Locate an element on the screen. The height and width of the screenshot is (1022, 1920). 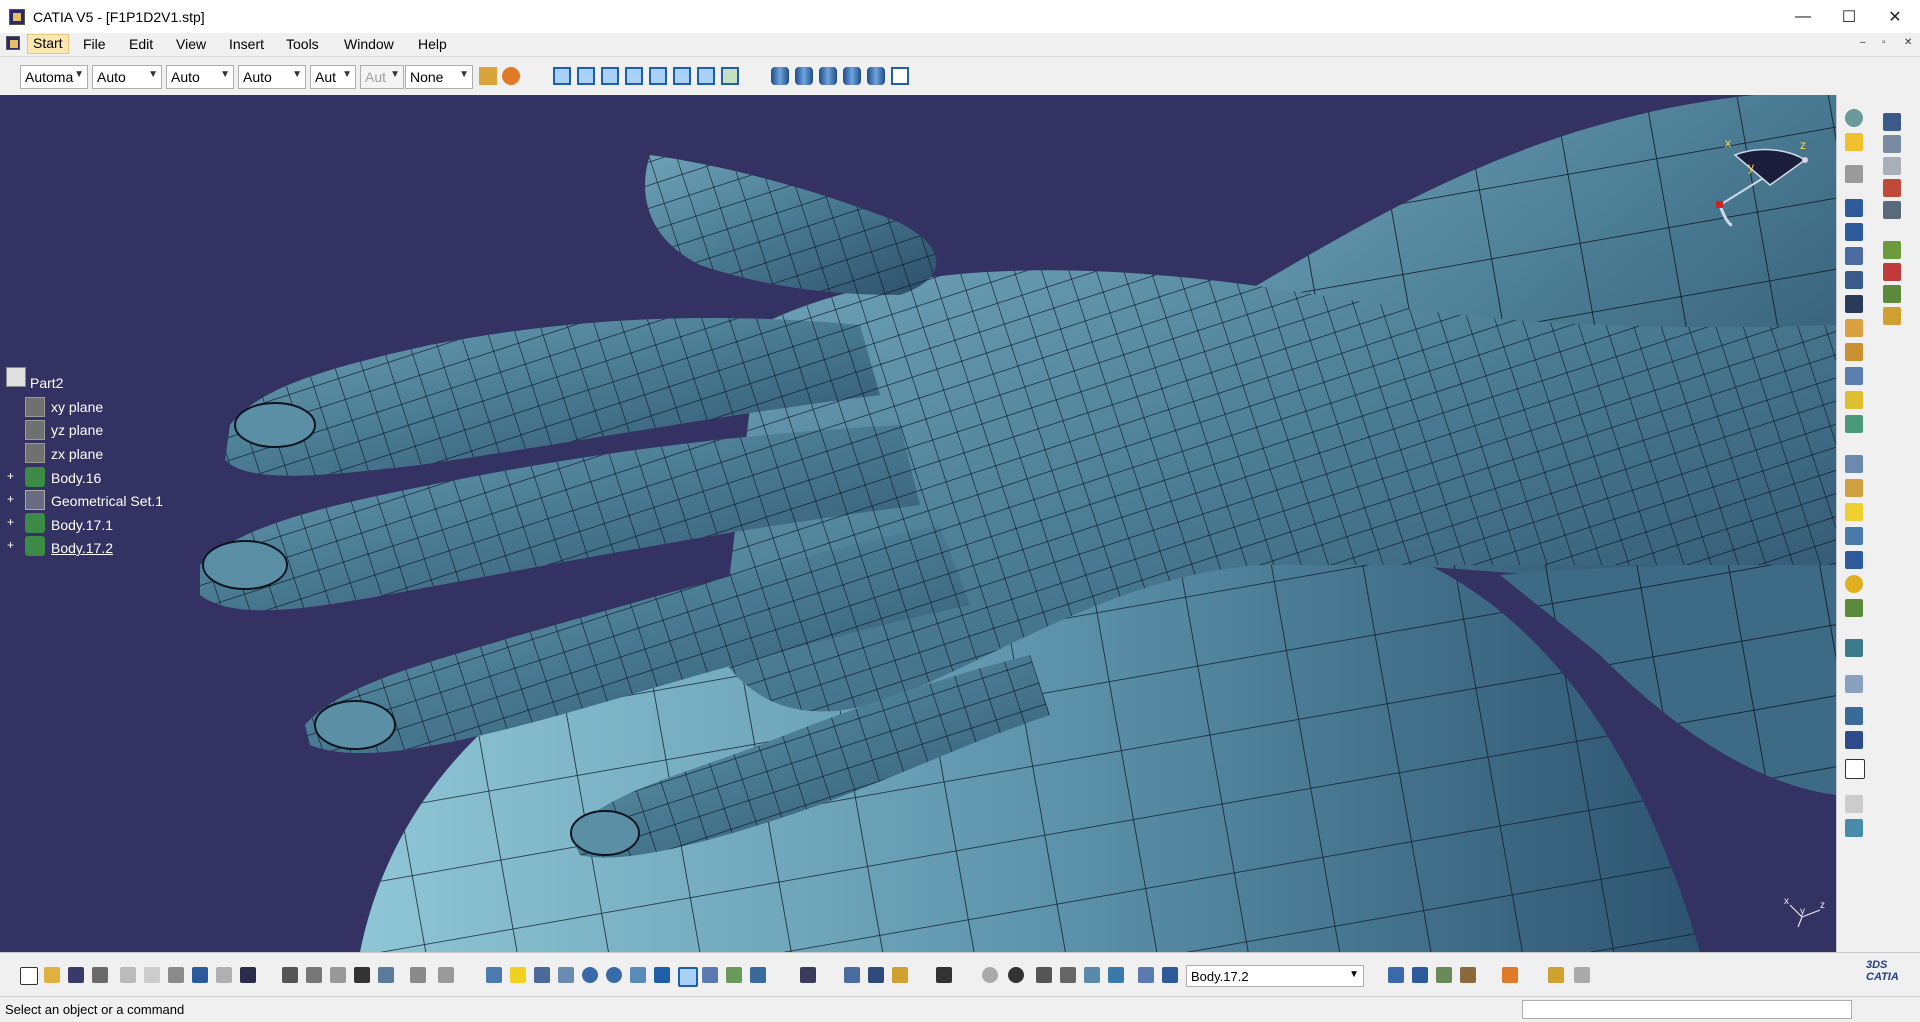
knowledge-icon is located at coordinates (1892, 294).